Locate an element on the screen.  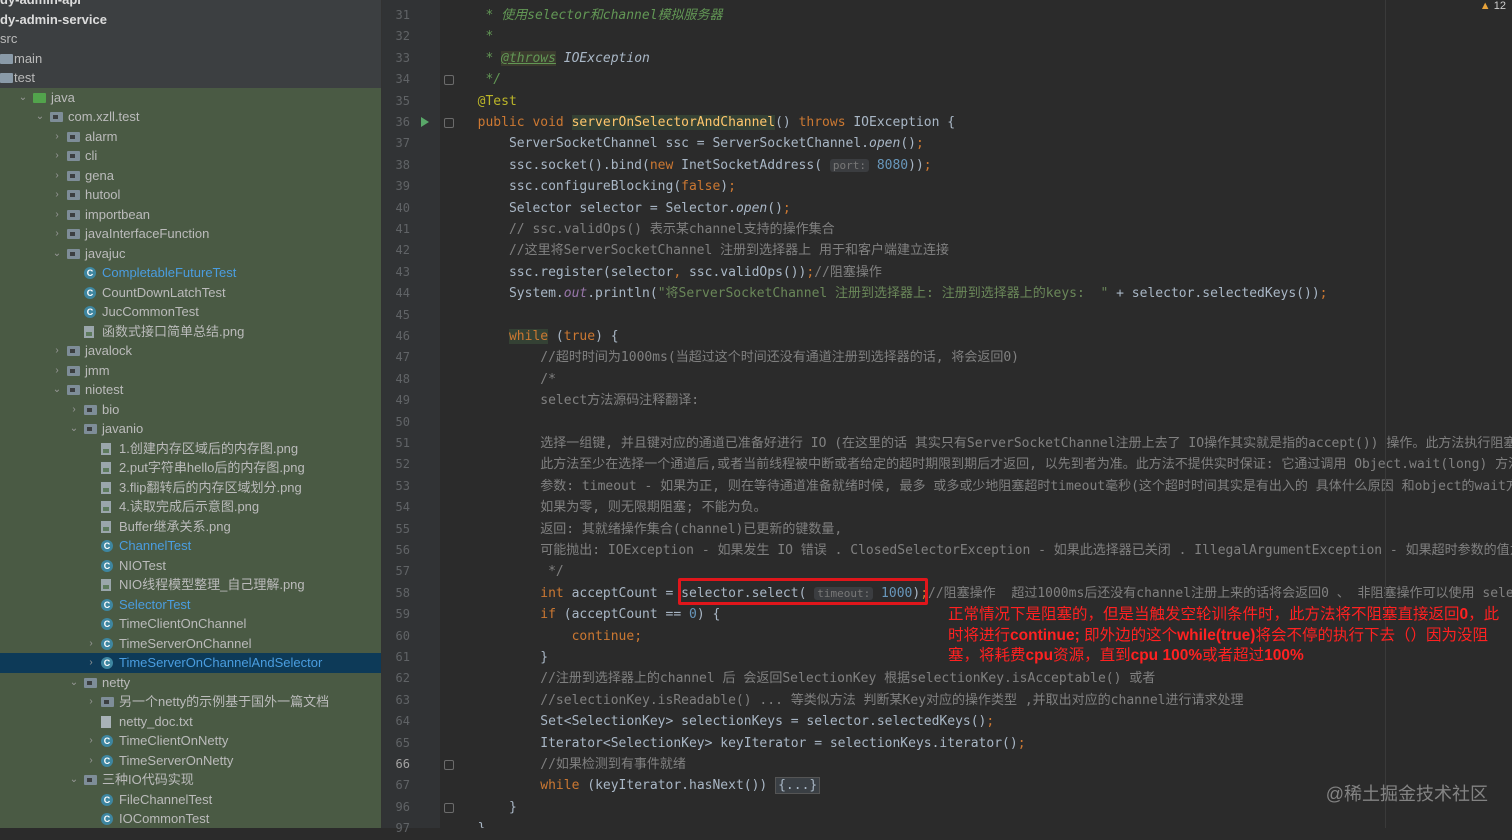
code-line: * 使用selector和channel模拟服务器 is located at coordinates (592, 15).